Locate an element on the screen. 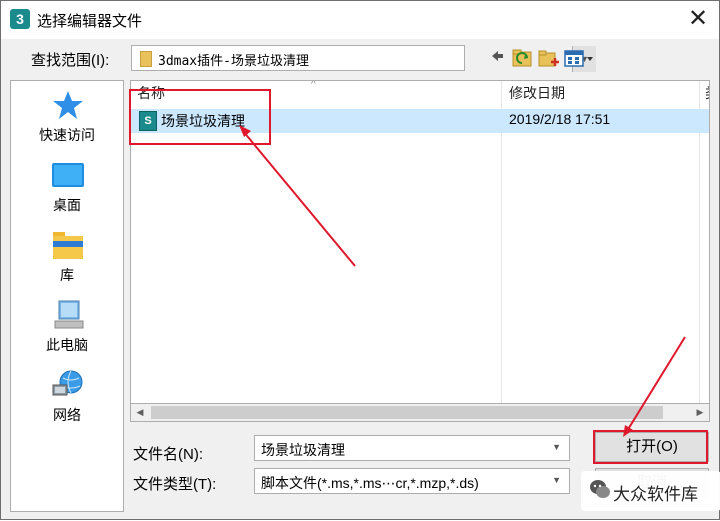 The width and height of the screenshot is (720, 521). watermark: 大众软件库 is located at coordinates (650, 491).